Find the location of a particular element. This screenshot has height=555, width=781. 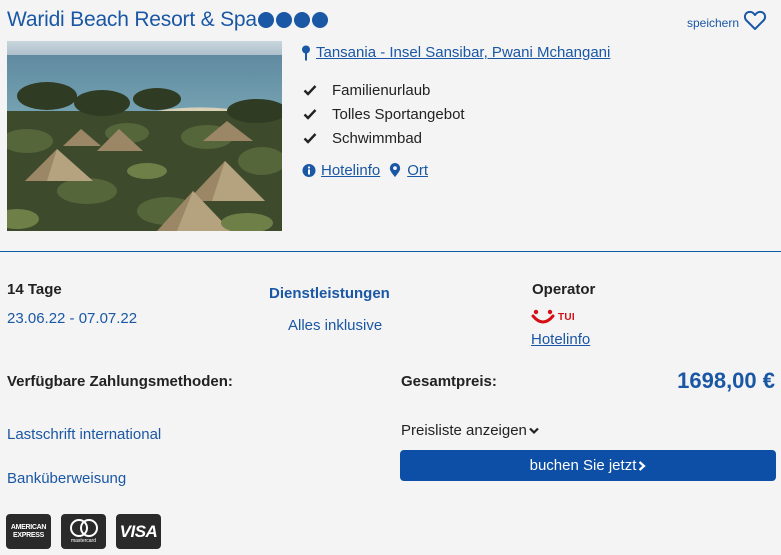

list-item: Schwimmbad is located at coordinates (384, 138).